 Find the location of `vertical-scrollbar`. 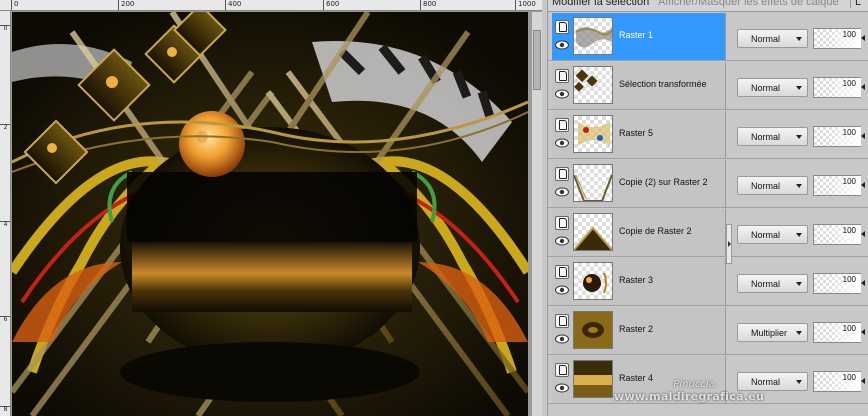

vertical-scrollbar is located at coordinates (536, 214).